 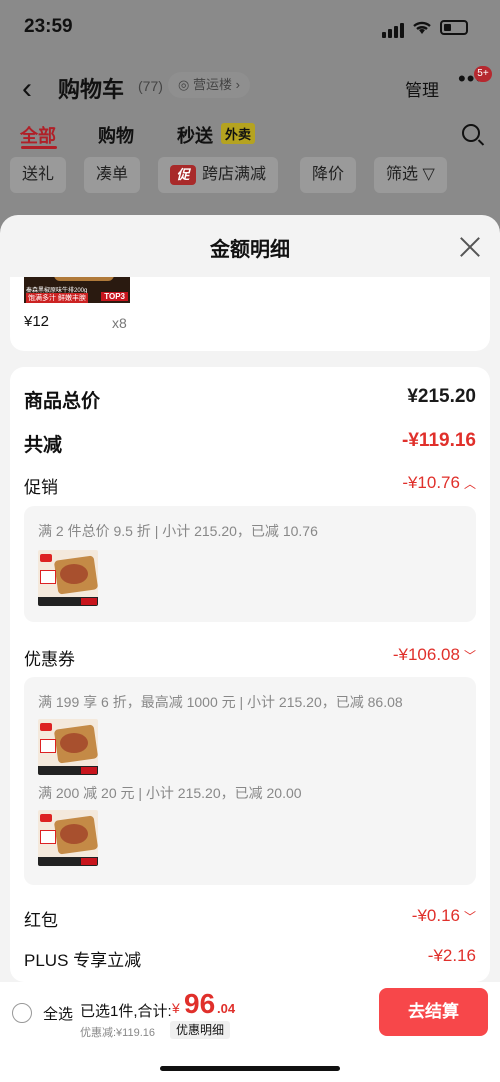 What do you see at coordinates (119, 323) in the screenshot?
I see `product-qty: x8` at bounding box center [119, 323].